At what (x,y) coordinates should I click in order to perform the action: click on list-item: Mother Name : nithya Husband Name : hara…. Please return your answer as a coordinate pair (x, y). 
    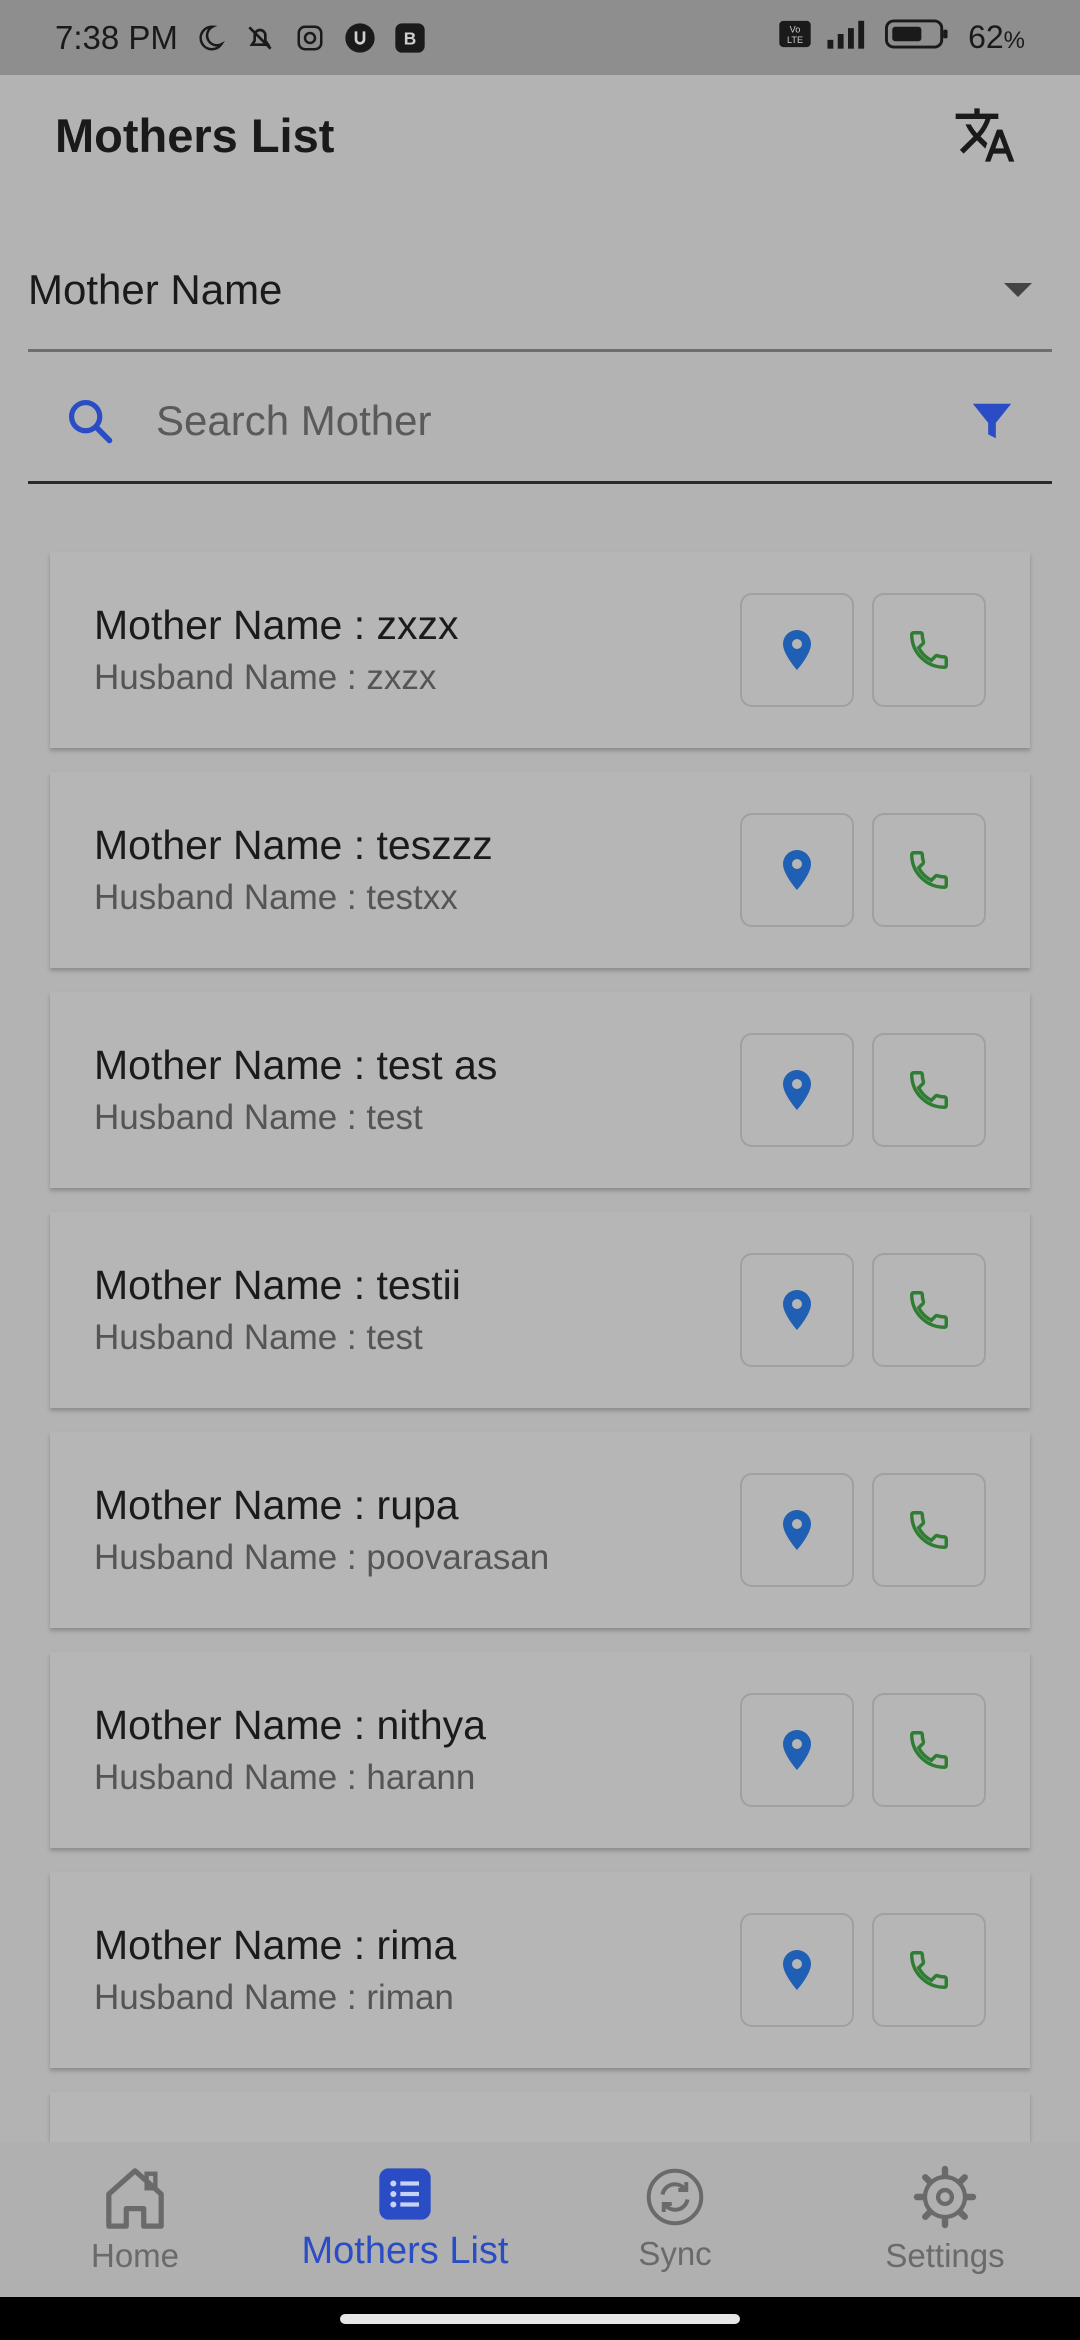
    Looking at the image, I should click on (540, 1750).